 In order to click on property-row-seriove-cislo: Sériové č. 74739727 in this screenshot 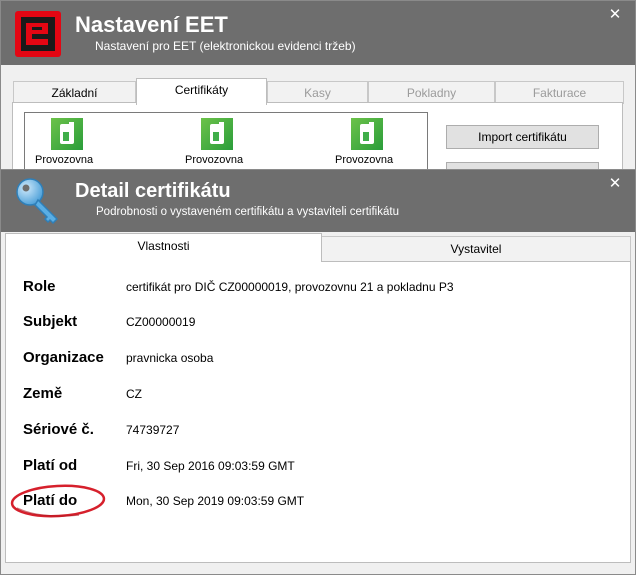, I will do `click(316, 431)`.